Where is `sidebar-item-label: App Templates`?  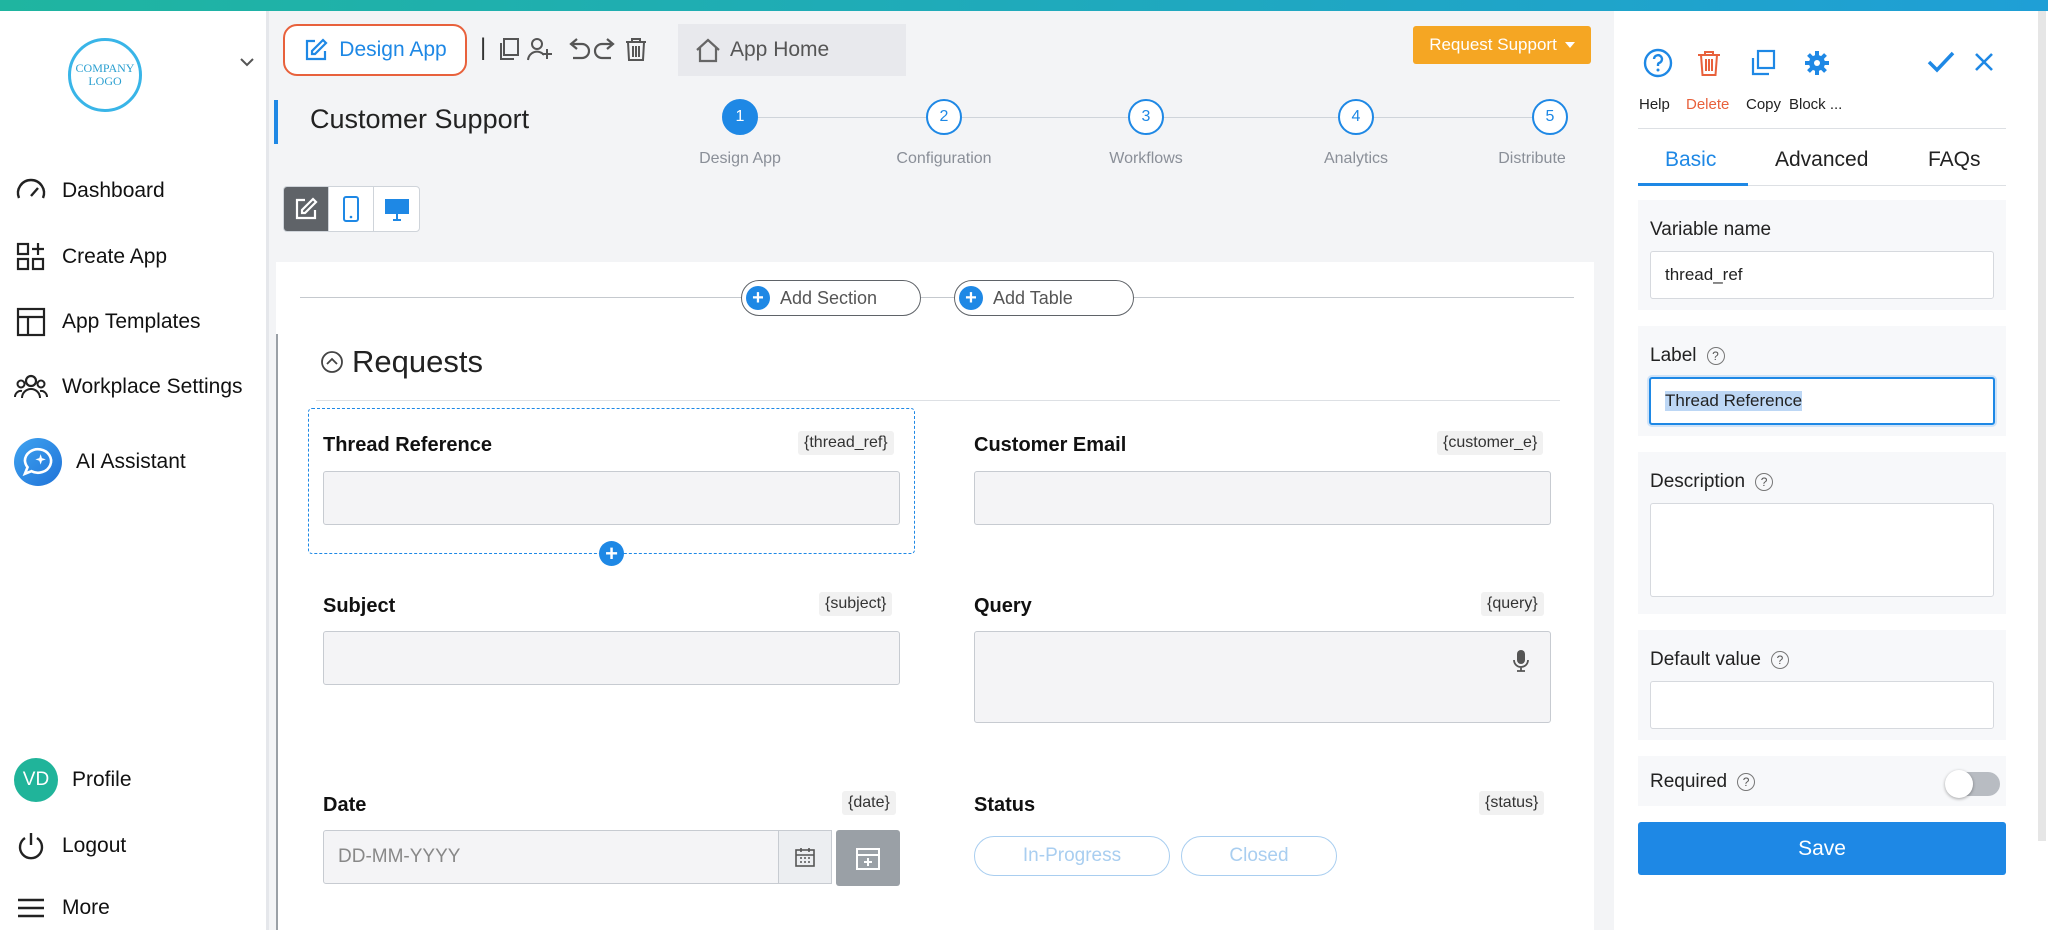
sidebar-item-label: App Templates is located at coordinates (131, 321).